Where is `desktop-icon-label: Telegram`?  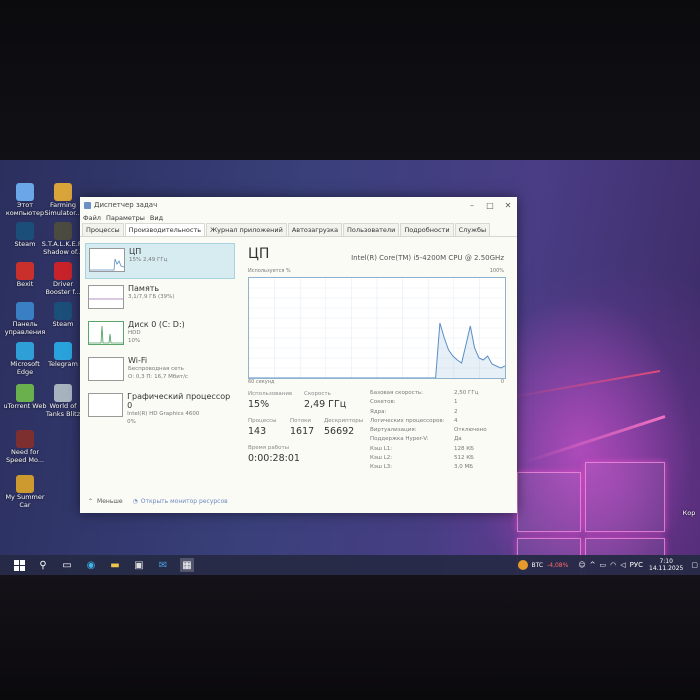
desktop-icon-label: Telegram is located at coordinates (63, 364).